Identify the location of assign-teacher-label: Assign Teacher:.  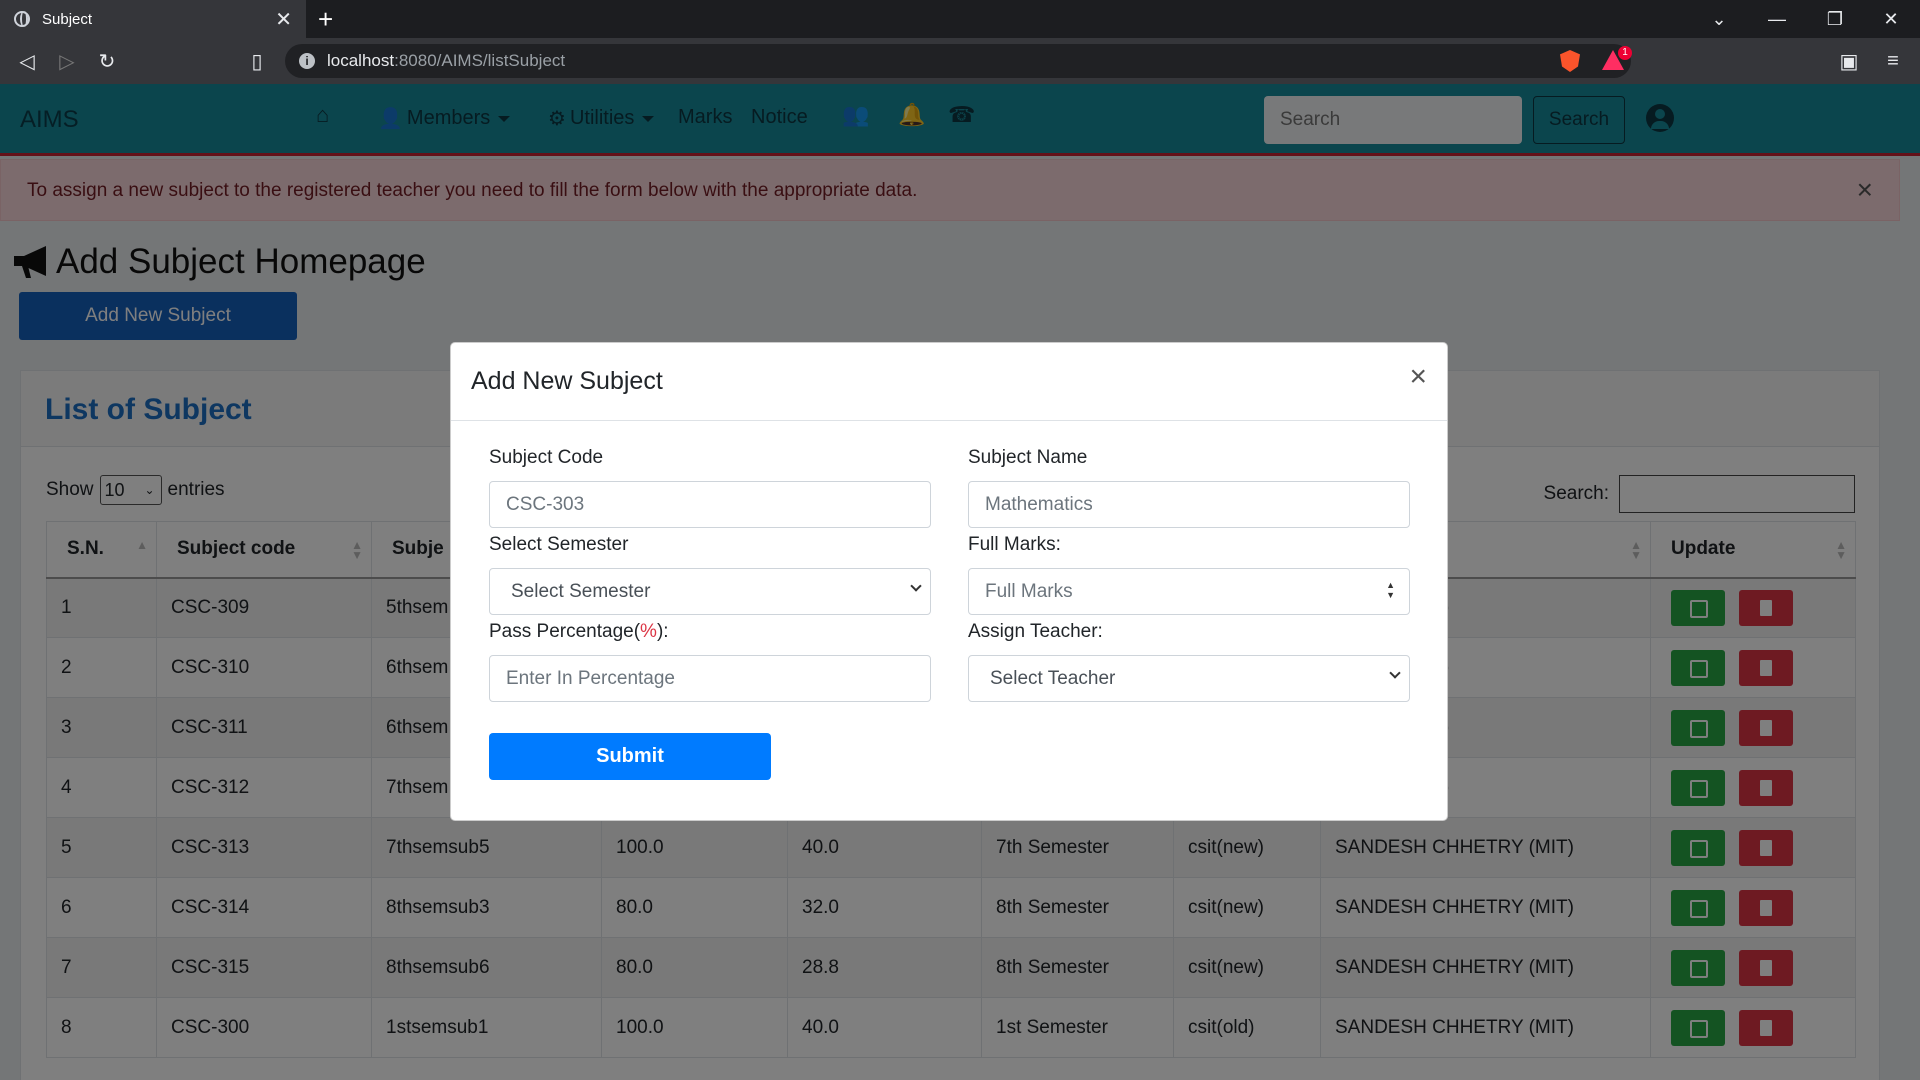
(1035, 631).